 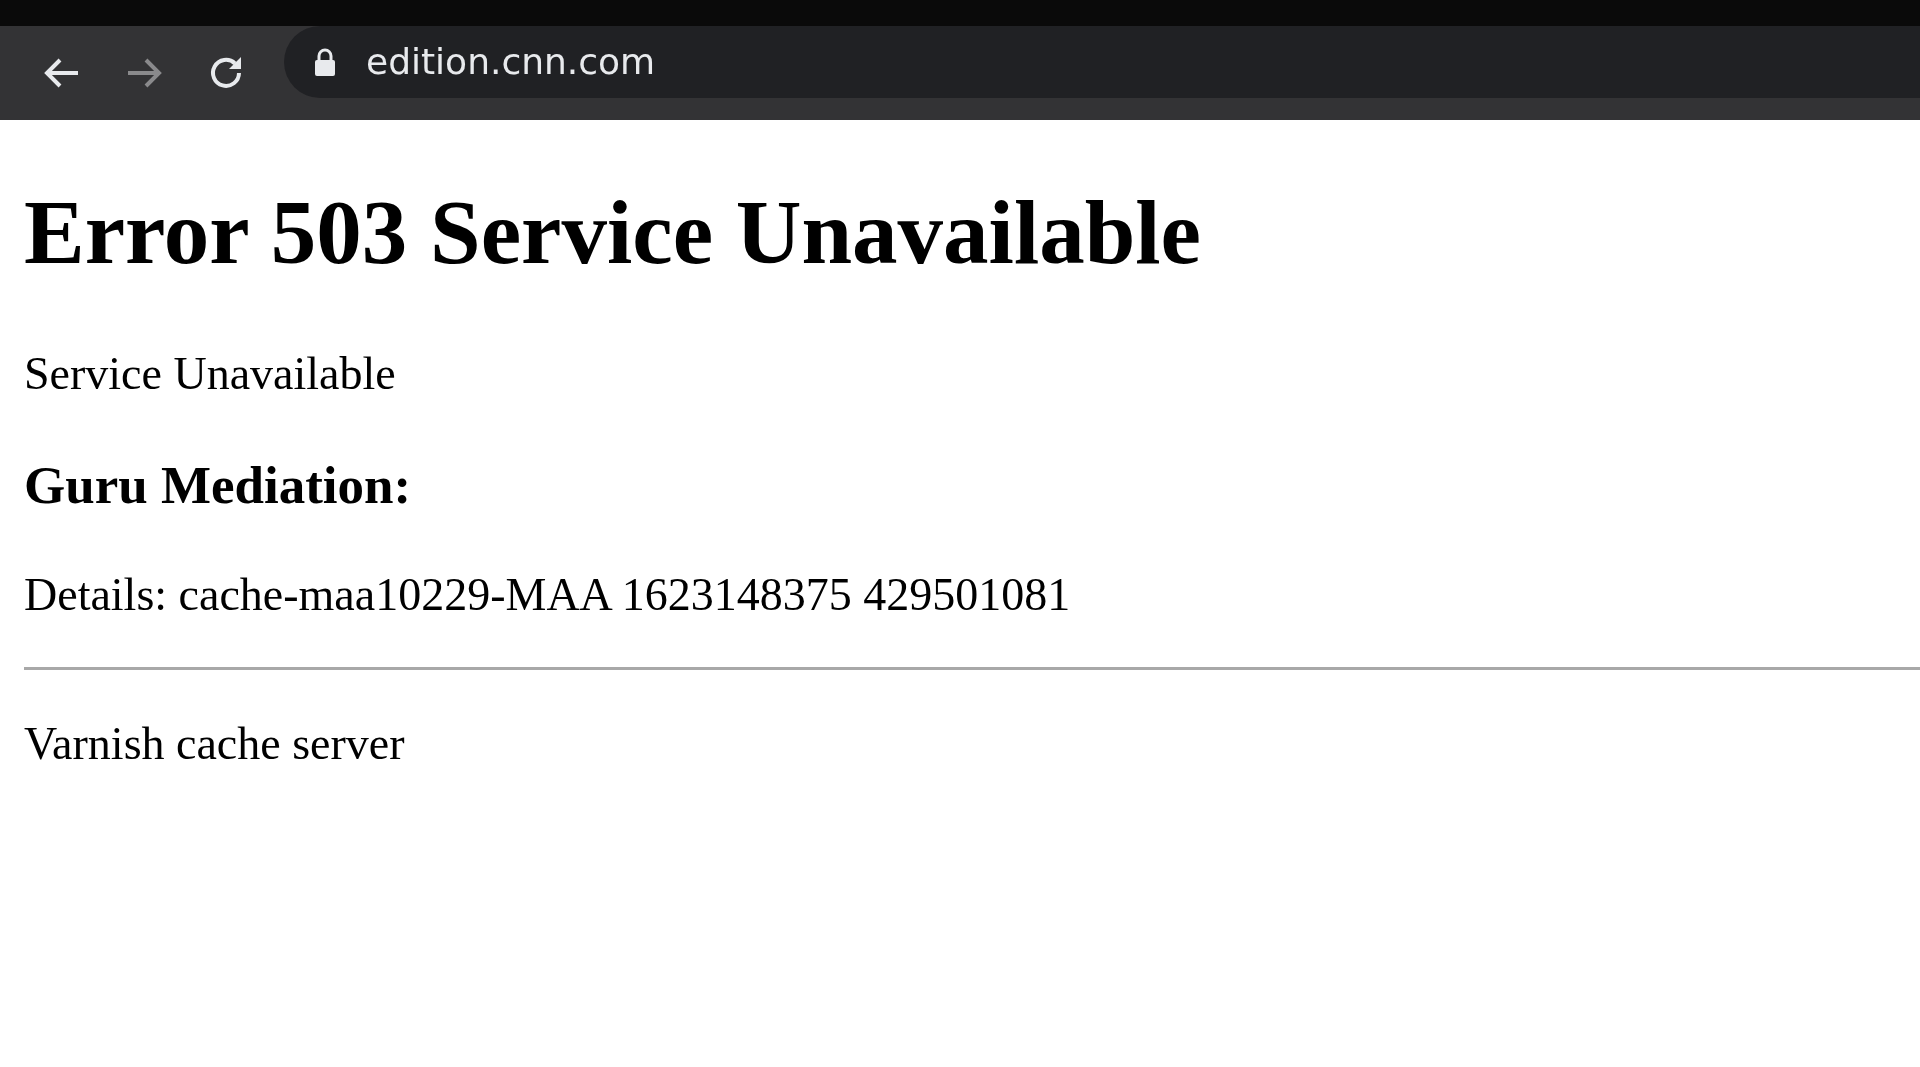 What do you see at coordinates (1102, 62) in the screenshot?
I see `address-bar: edition.cnn.com` at bounding box center [1102, 62].